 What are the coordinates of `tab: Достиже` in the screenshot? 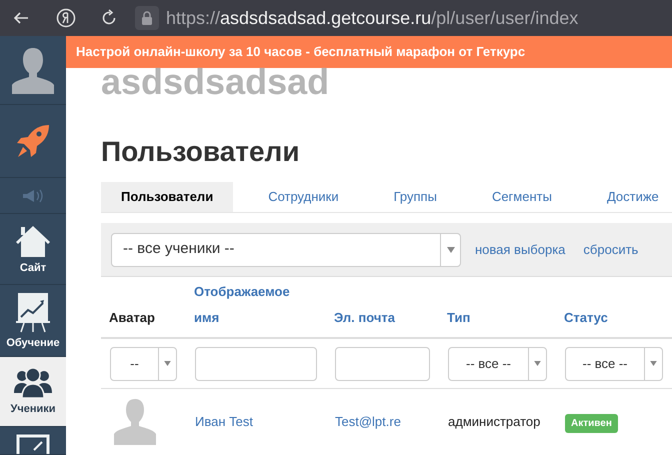 It's located at (629, 197).